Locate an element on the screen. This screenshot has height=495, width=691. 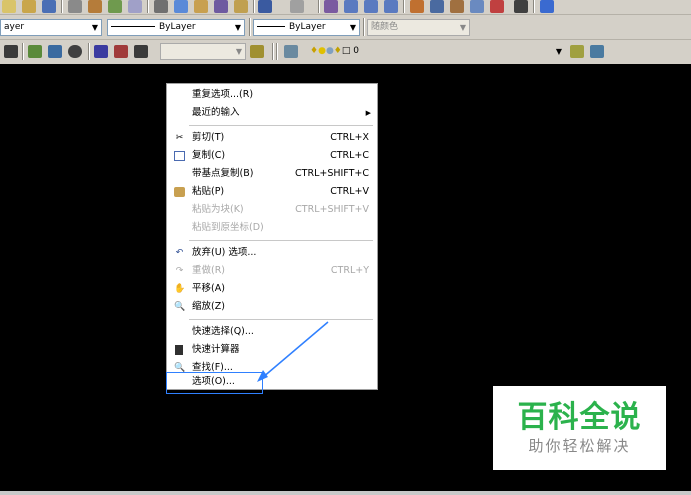
menu-item-redo: ↷ 重做(R) CTRL+Y is located at coordinates (272, 271).